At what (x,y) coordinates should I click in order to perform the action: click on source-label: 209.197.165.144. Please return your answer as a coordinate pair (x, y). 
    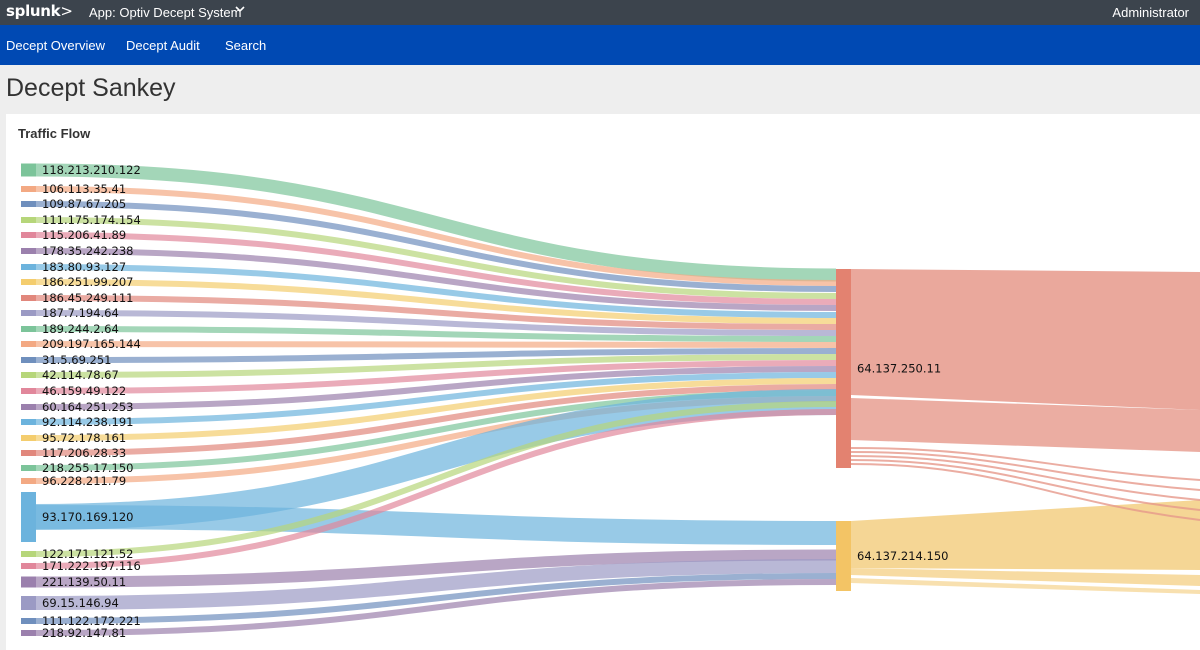
    Looking at the image, I should click on (91, 344).